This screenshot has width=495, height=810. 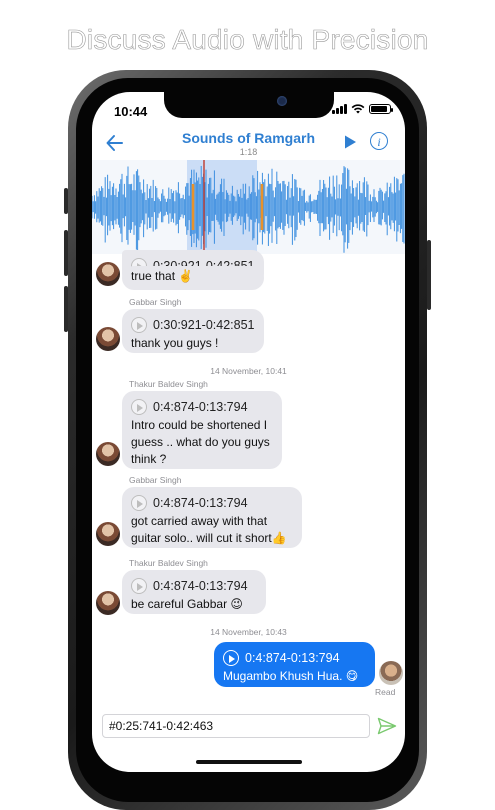 What do you see at coordinates (199, 521) in the screenshot?
I see `message-text-line: got carried away with that` at bounding box center [199, 521].